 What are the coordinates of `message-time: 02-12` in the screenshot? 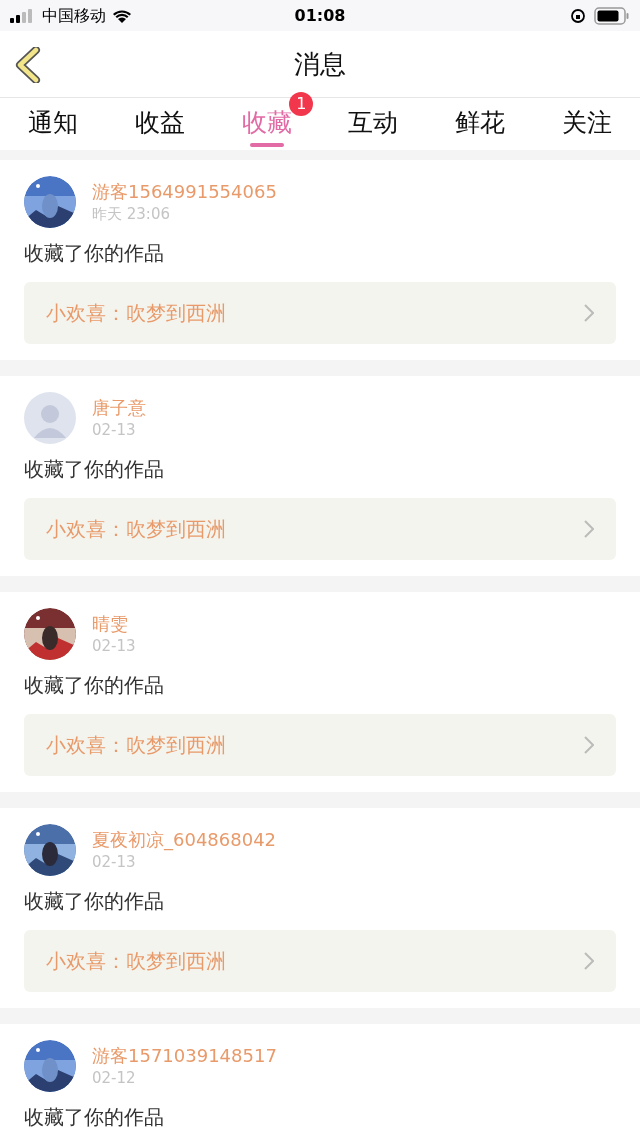 It's located at (114, 1078).